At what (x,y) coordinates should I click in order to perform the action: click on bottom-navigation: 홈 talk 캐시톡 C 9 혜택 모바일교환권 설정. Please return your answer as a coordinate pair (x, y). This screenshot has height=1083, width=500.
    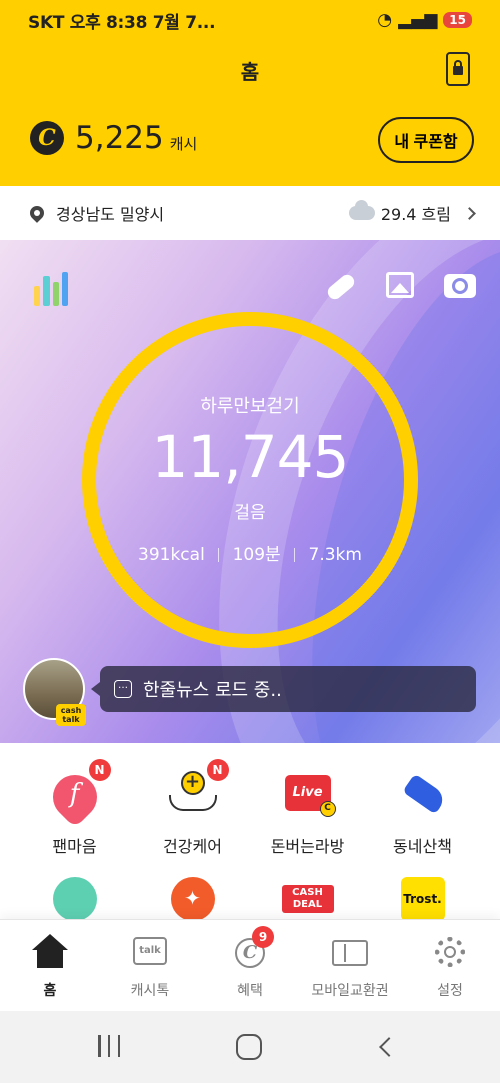
    Looking at the image, I should click on (250, 965).